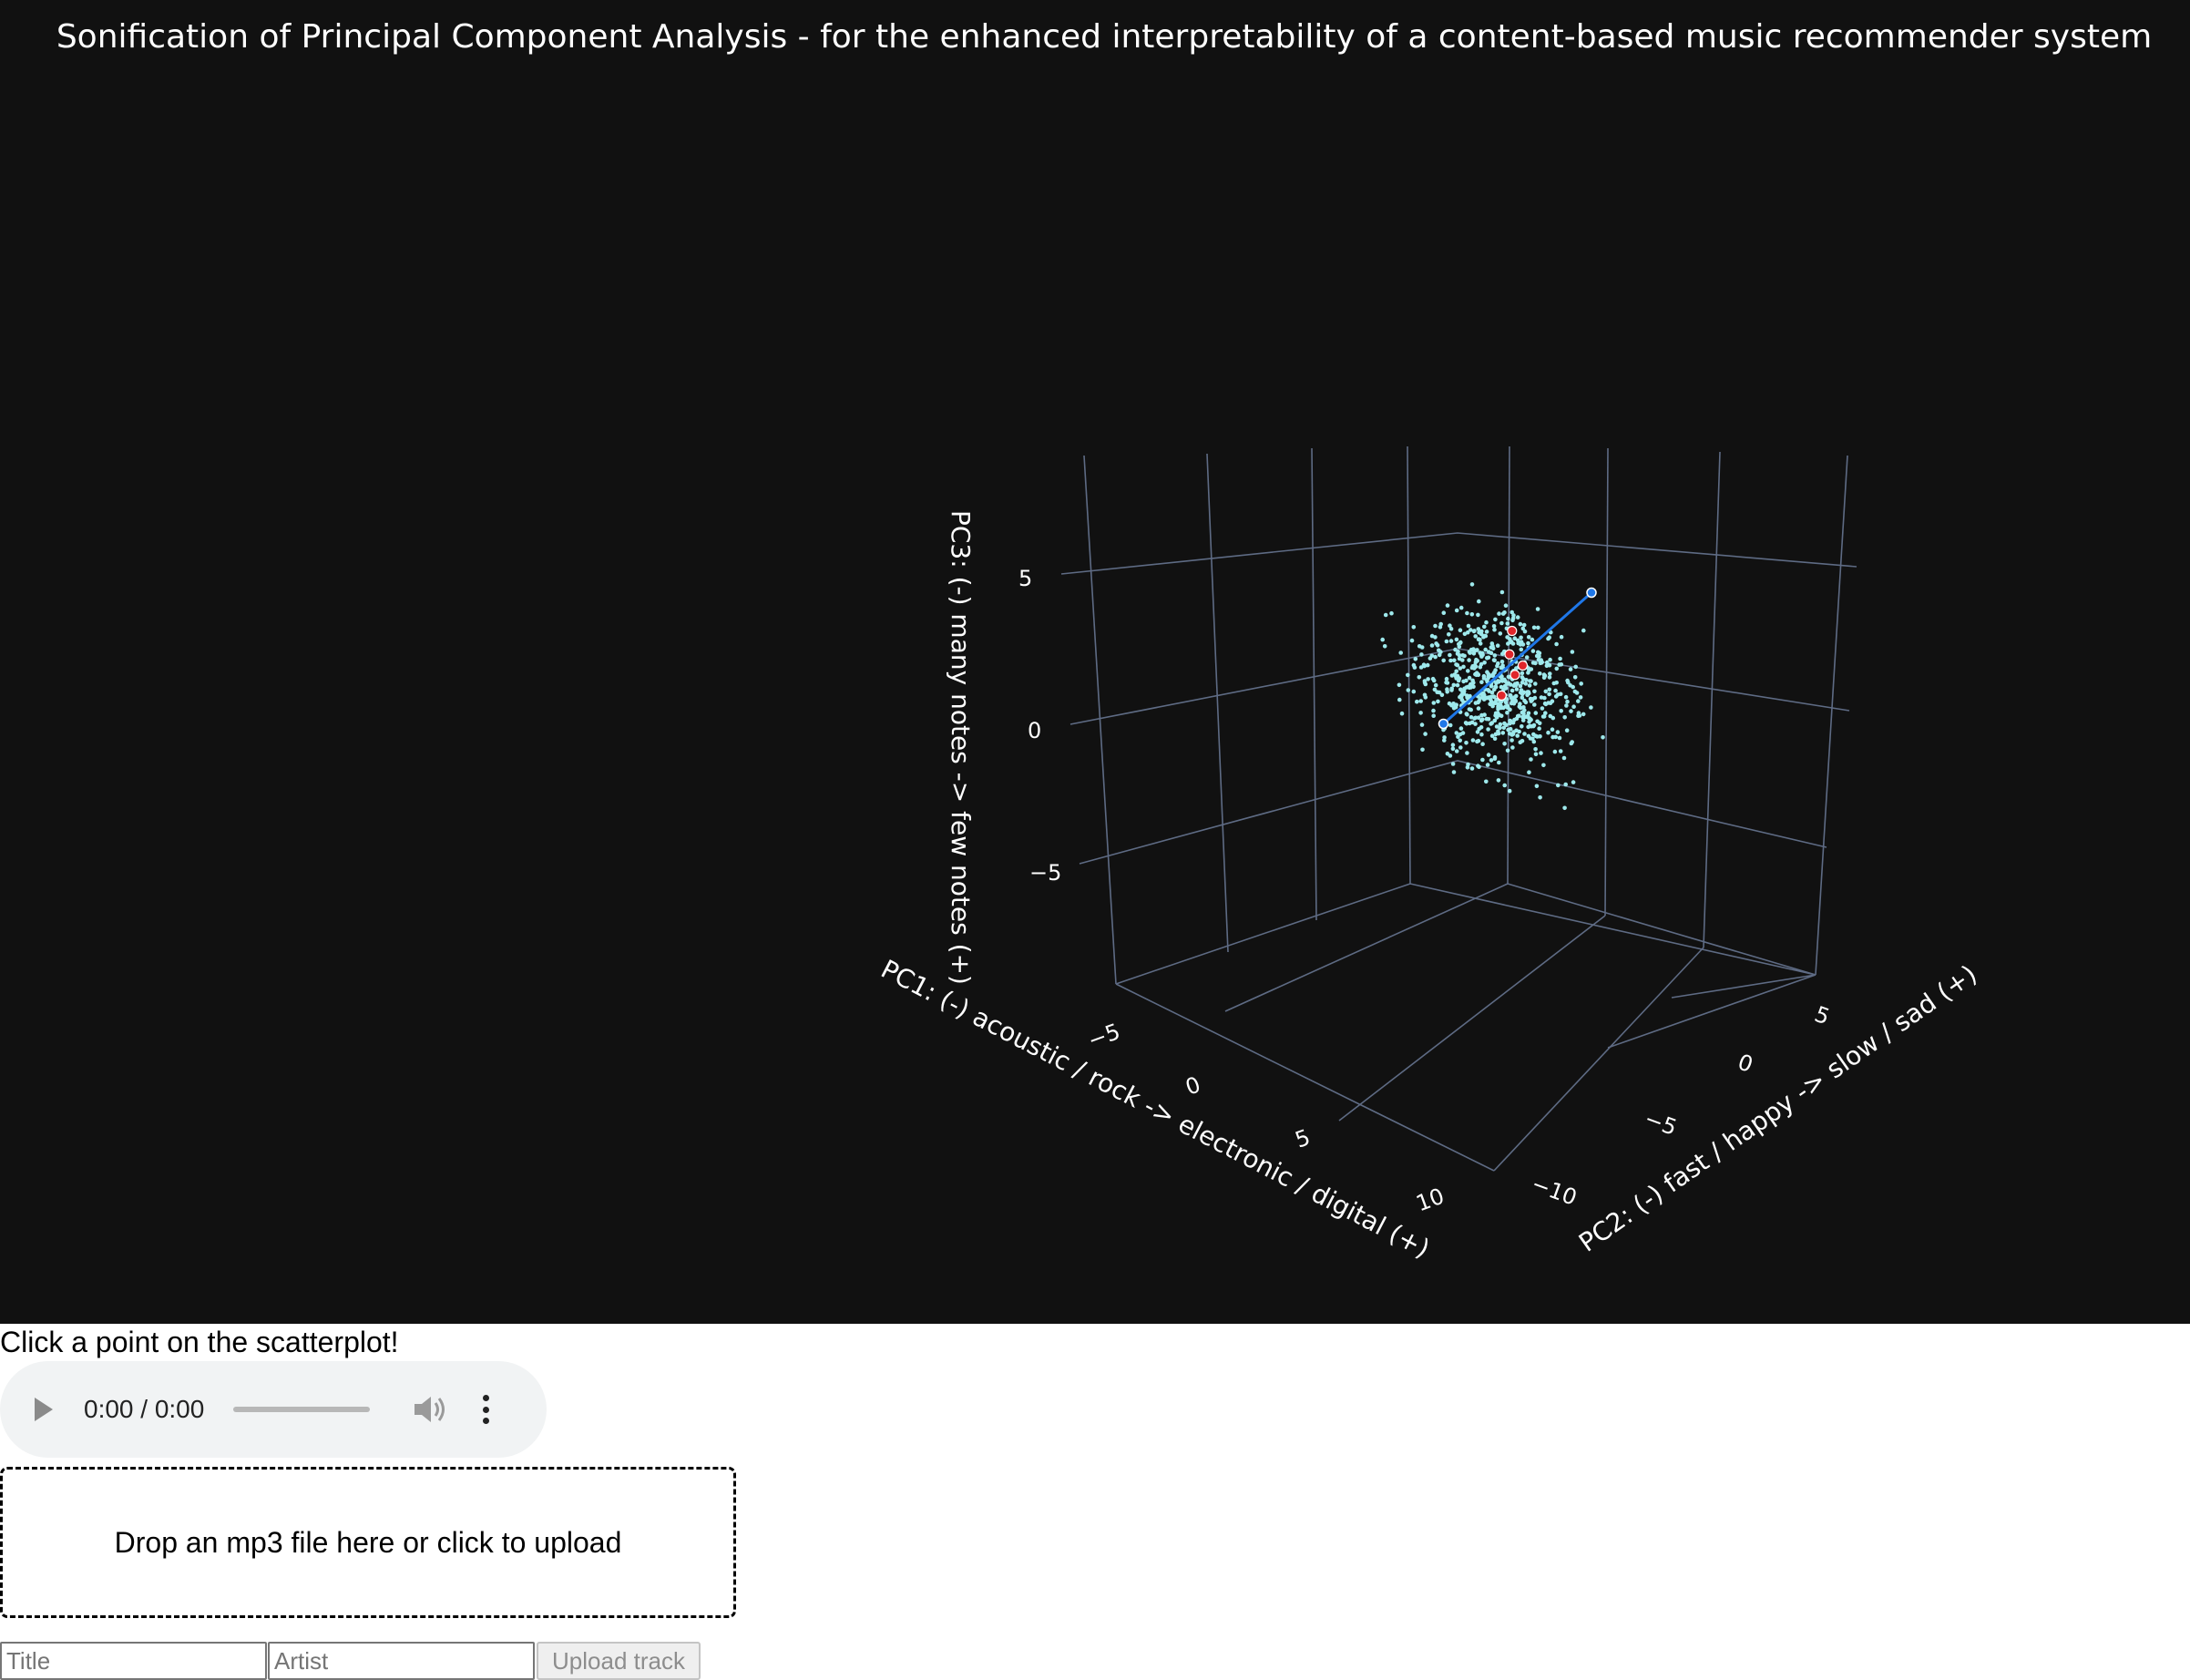 The image size is (2190, 1680). What do you see at coordinates (1523, 666) in the screenshot?
I see `recommended-point` at bounding box center [1523, 666].